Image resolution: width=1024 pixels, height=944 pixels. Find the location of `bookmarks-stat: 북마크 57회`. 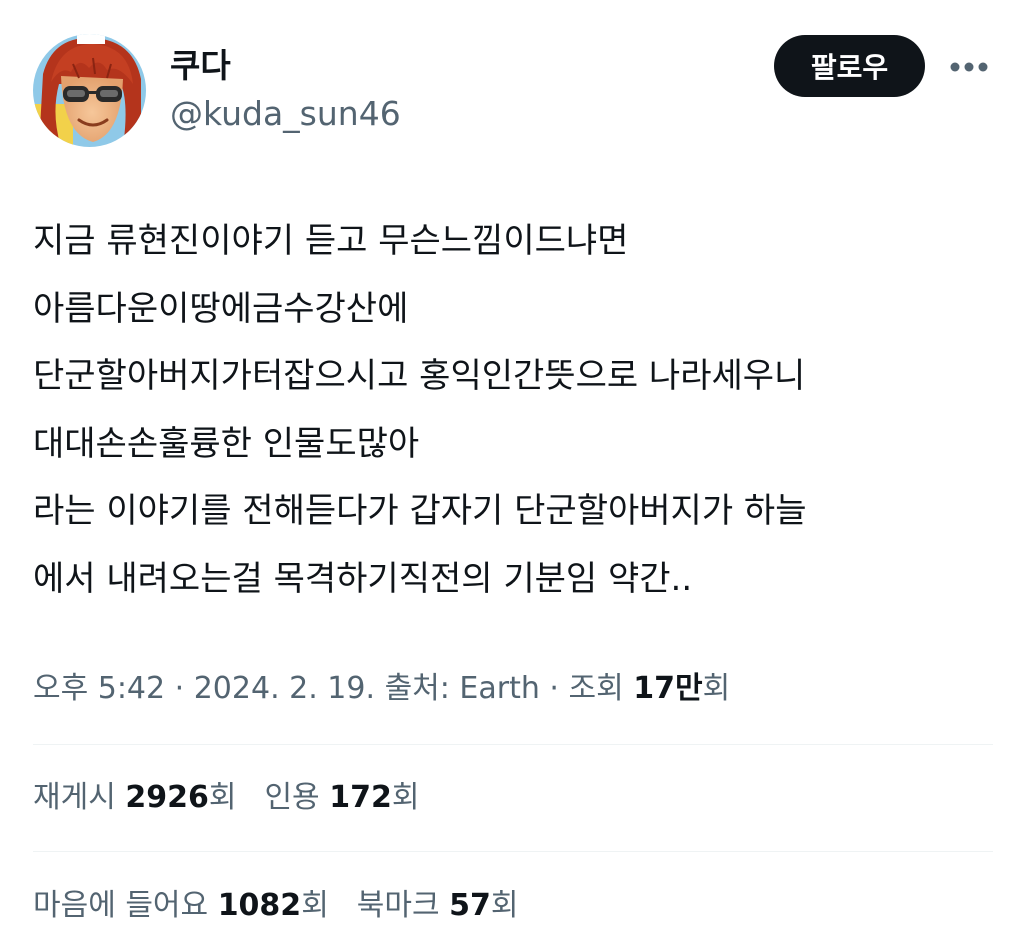

bookmarks-stat: 북마크 57회 is located at coordinates (438, 906).